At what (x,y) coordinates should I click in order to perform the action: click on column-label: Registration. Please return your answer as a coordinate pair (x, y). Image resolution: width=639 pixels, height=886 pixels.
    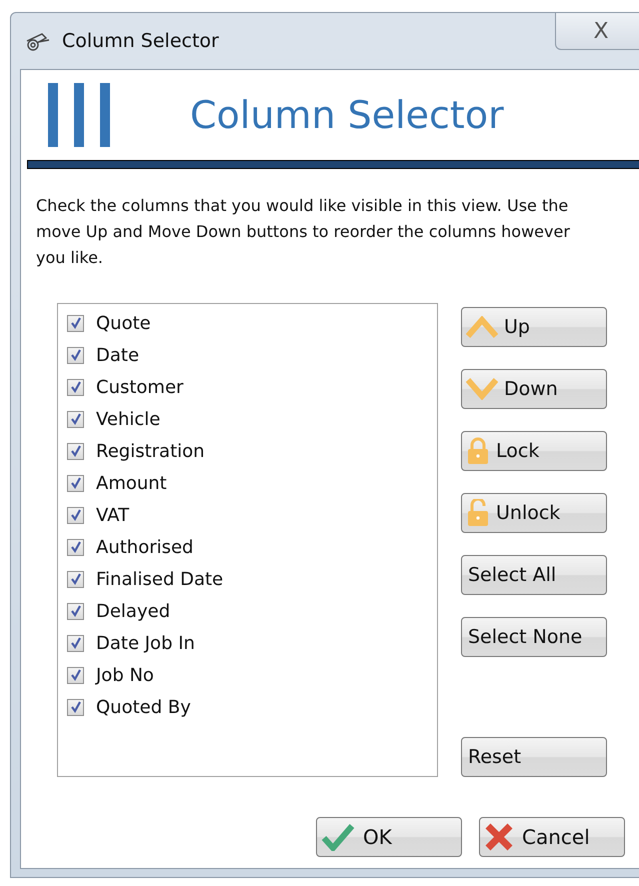
    Looking at the image, I should click on (150, 451).